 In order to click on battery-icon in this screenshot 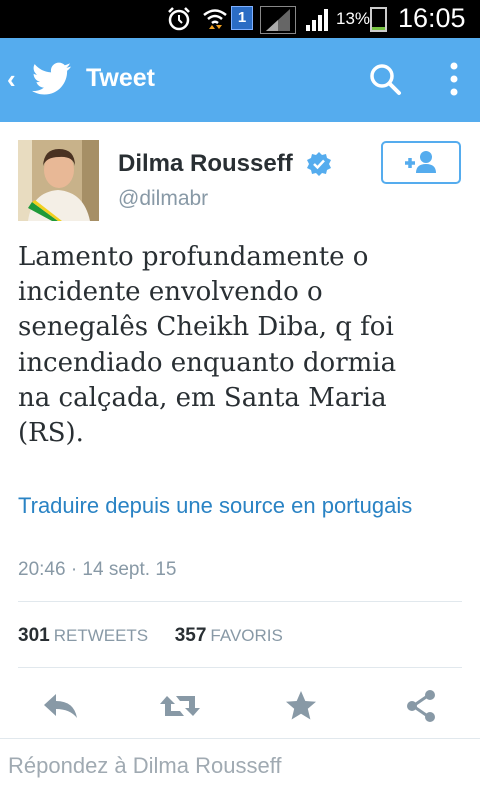, I will do `click(378, 19)`.